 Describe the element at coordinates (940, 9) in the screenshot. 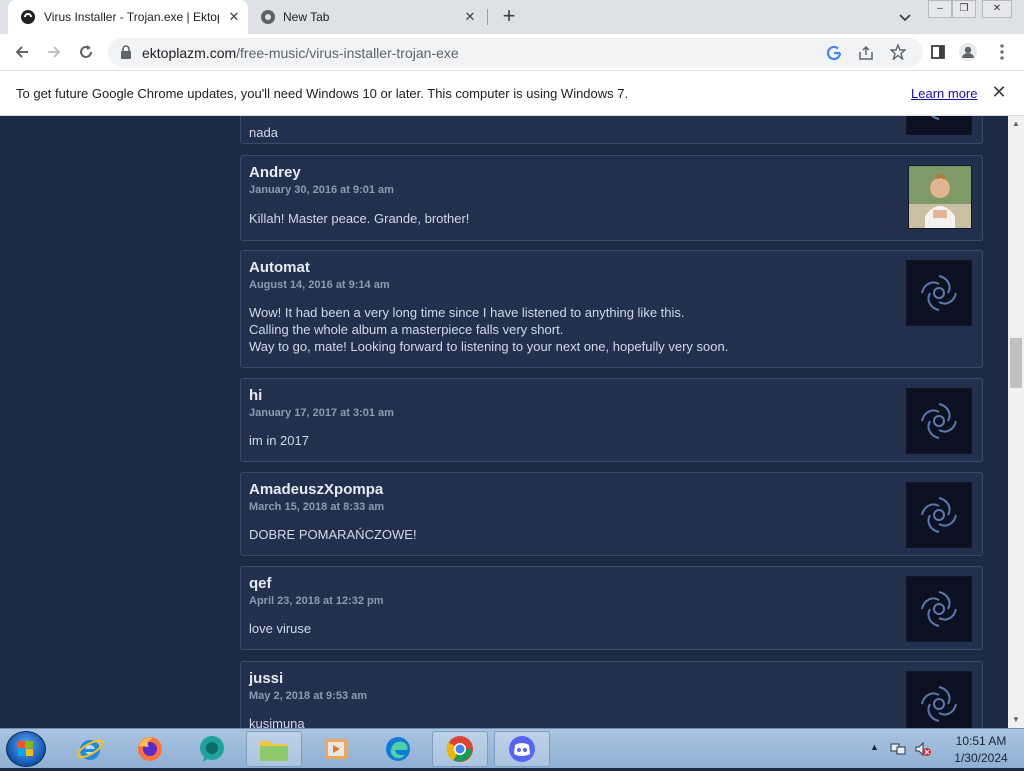

I see `minimize-button: –` at that location.